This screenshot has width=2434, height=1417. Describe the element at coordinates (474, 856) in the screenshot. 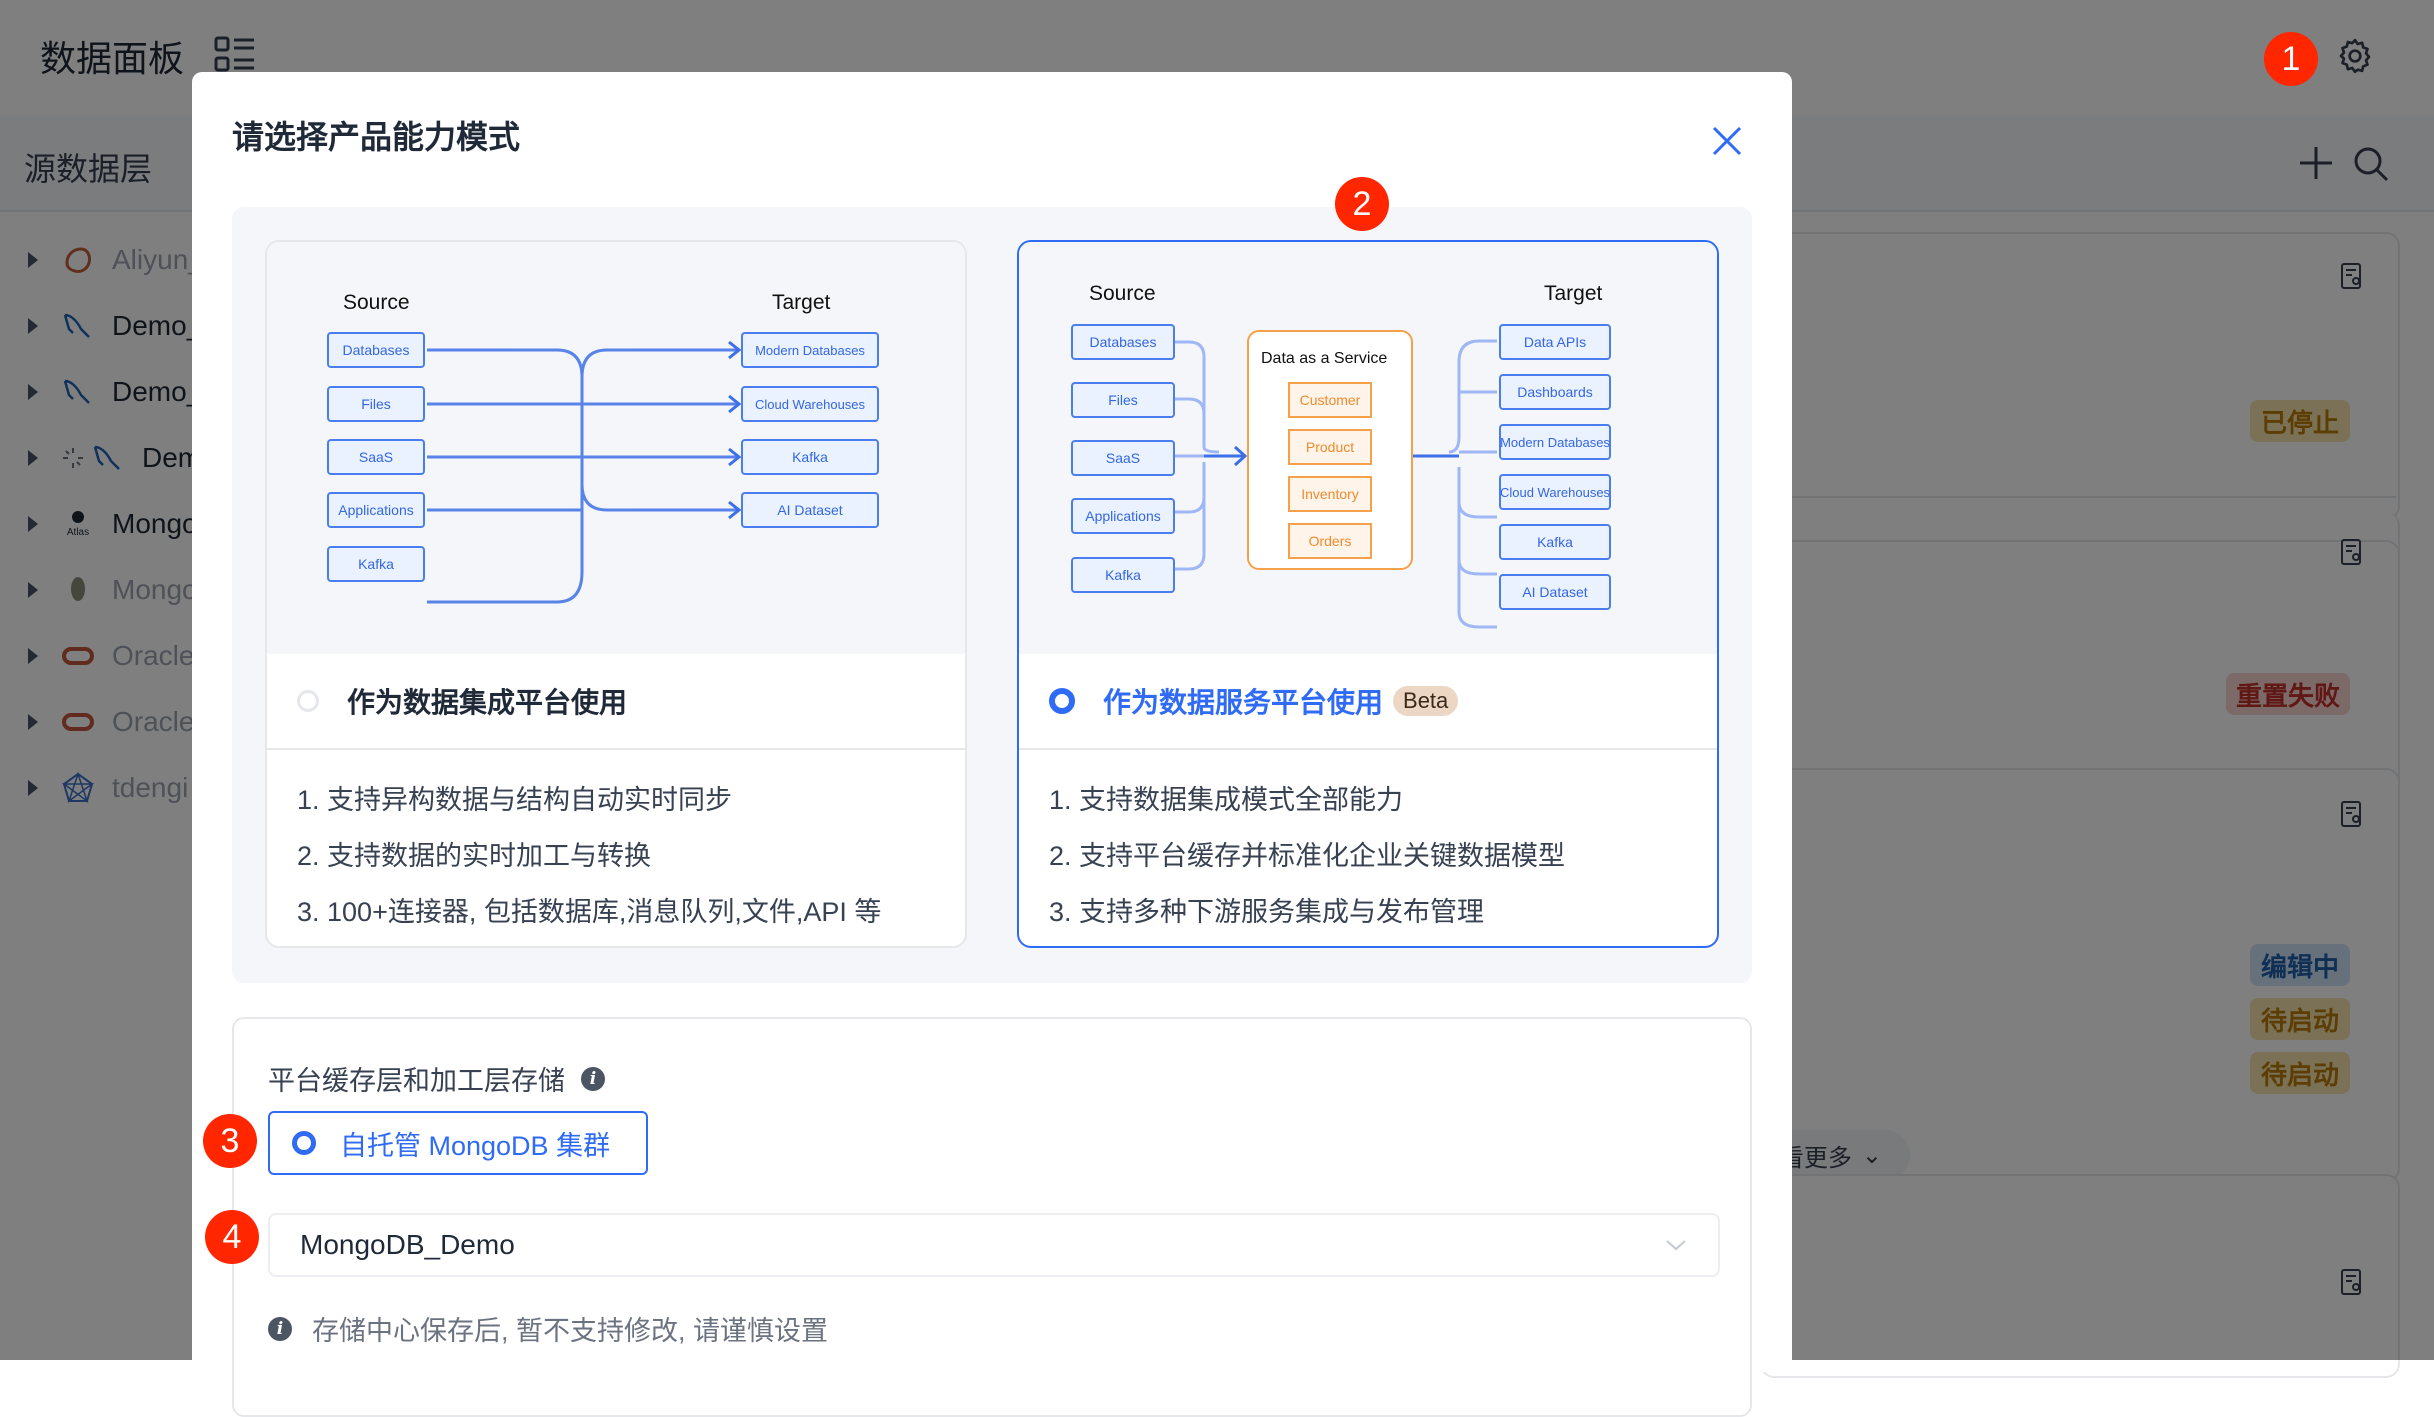

I see `feature-item: 2. 支持数据的实时加工与转换` at that location.